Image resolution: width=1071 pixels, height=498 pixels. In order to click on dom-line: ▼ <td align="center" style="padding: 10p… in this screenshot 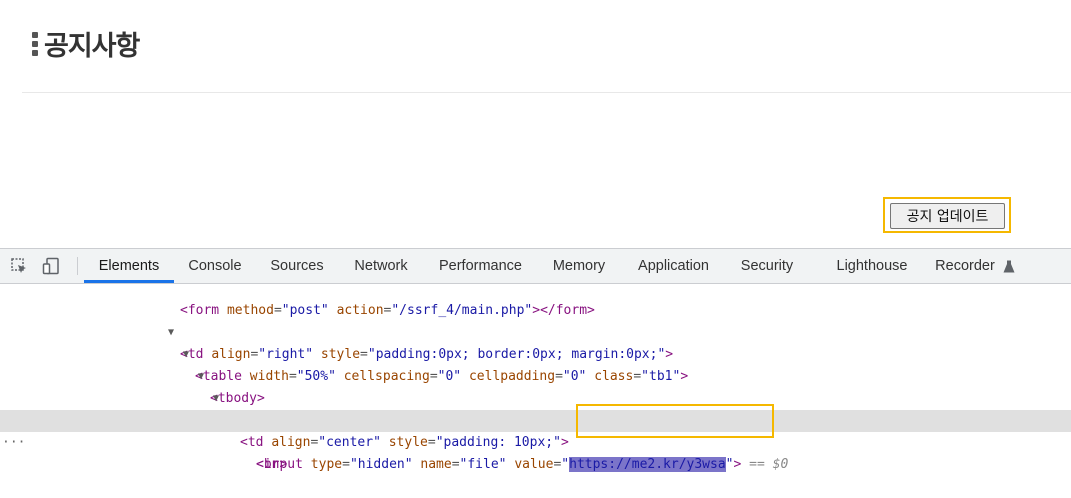, I will do `click(535, 419)`.